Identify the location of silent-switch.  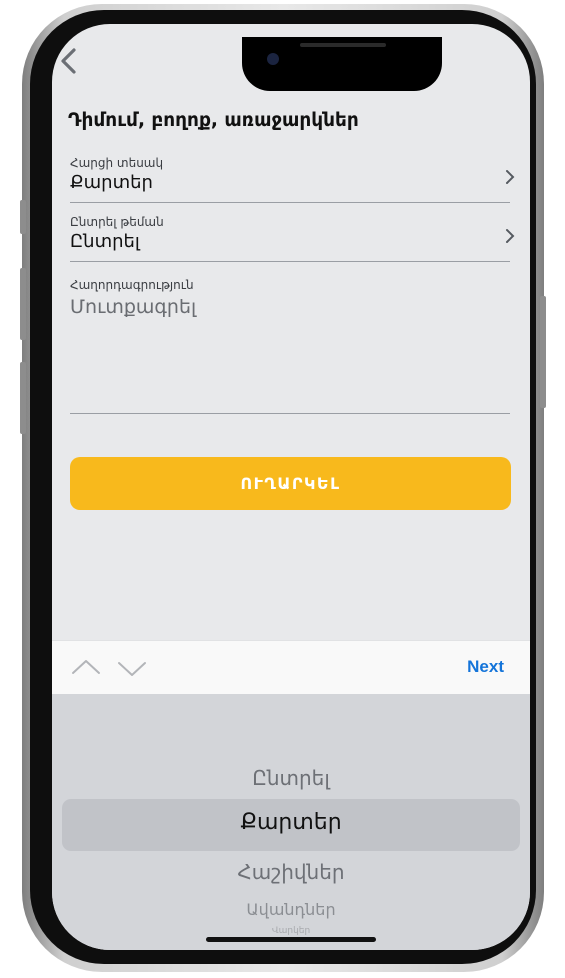
(23, 217).